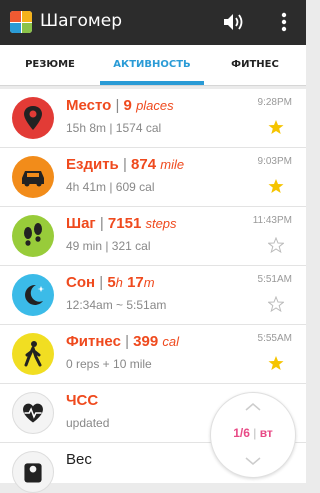  What do you see at coordinates (33, 472) in the screenshot?
I see `scale-icon` at bounding box center [33, 472].